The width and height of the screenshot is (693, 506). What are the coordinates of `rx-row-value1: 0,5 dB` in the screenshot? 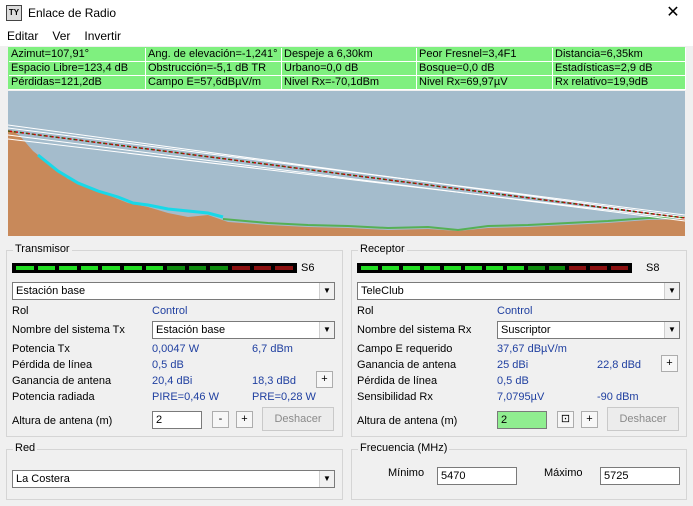 It's located at (513, 381).